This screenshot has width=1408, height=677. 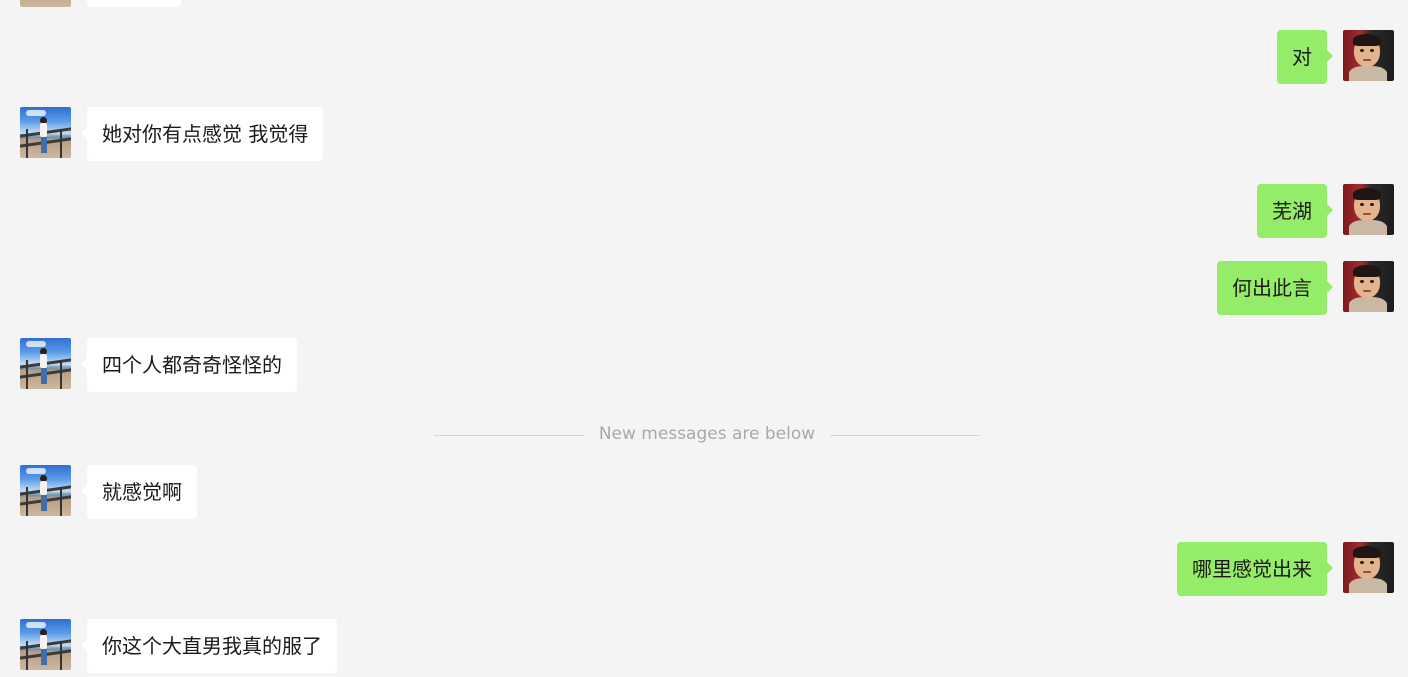 I want to click on message-row: 哪里感觉出来, so click(x=704, y=569).